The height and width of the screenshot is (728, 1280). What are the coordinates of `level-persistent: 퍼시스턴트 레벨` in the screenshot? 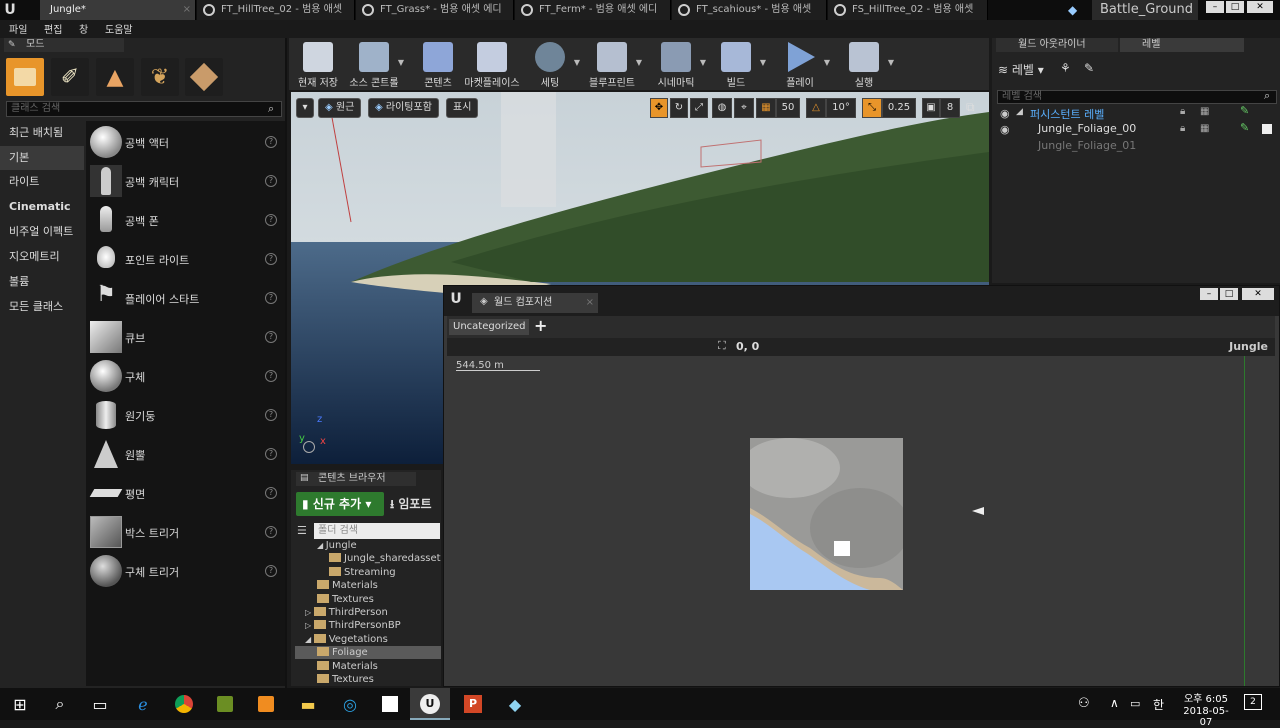 It's located at (1067, 114).